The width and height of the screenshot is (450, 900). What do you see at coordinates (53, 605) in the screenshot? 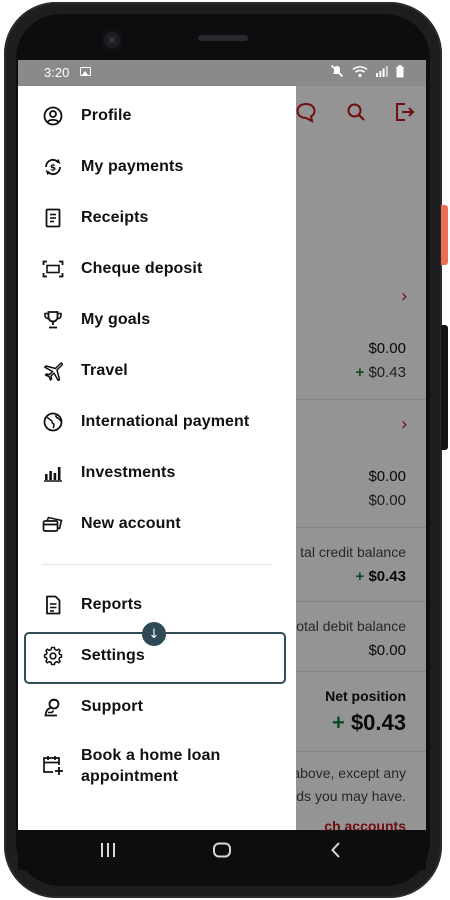
I see `report-icon` at bounding box center [53, 605].